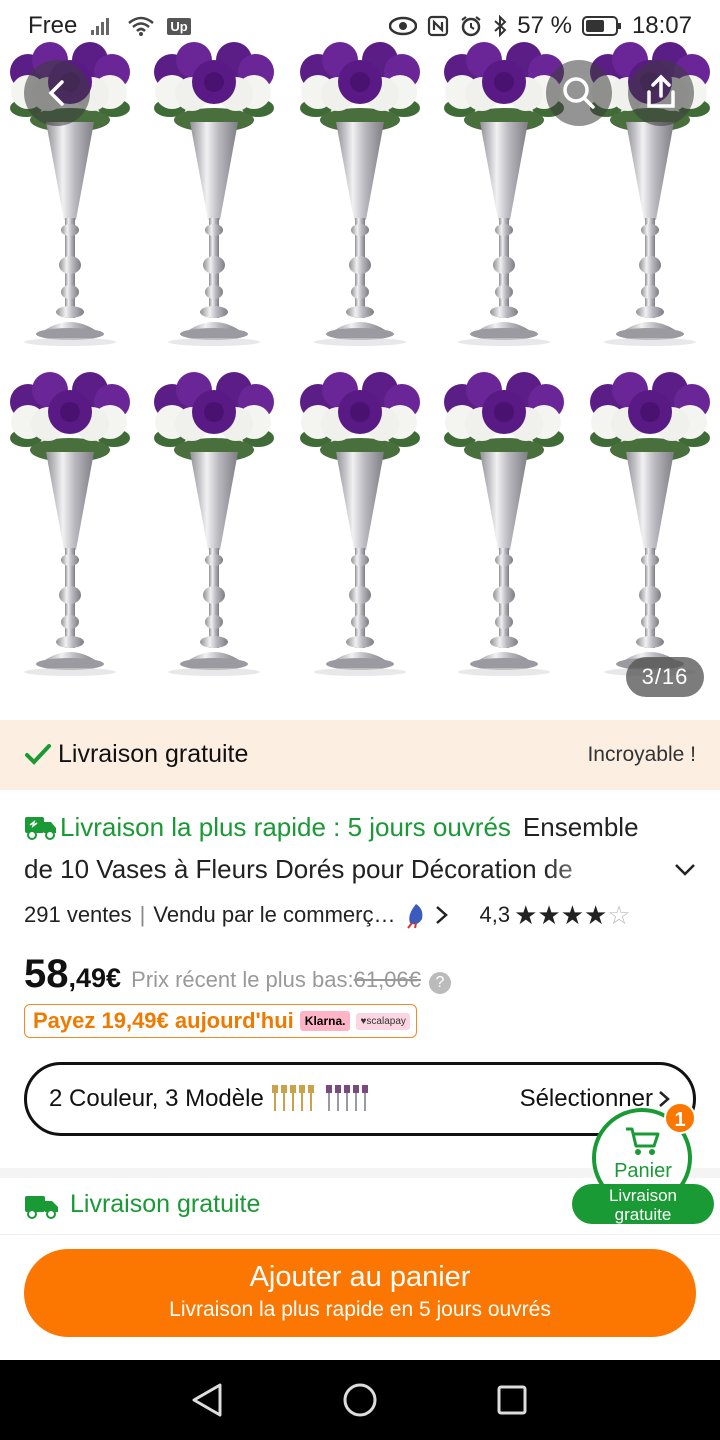 The width and height of the screenshot is (720, 1440). Describe the element at coordinates (415, 916) in the screenshot. I see `seller-logo-icon` at that location.